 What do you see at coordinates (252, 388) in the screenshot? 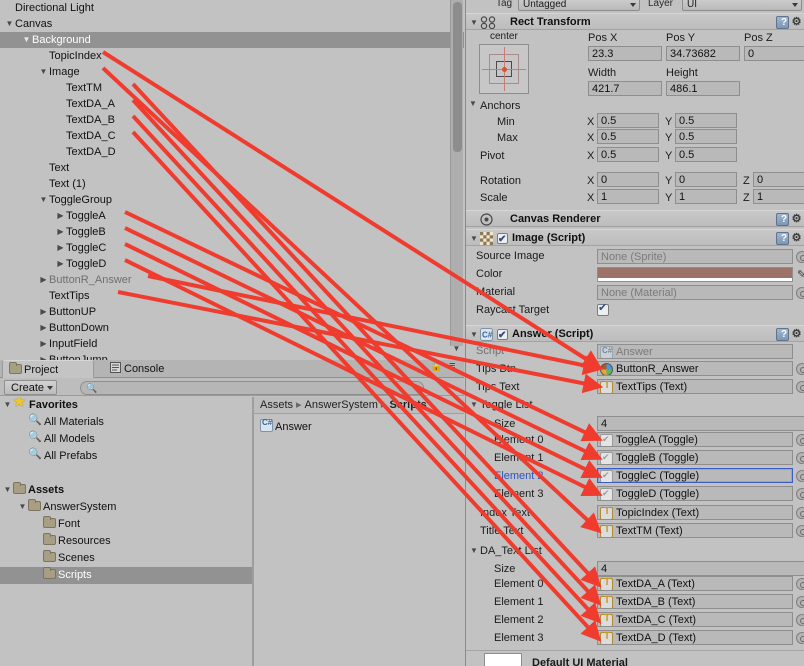
I see `search-input: 🔍` at bounding box center [252, 388].